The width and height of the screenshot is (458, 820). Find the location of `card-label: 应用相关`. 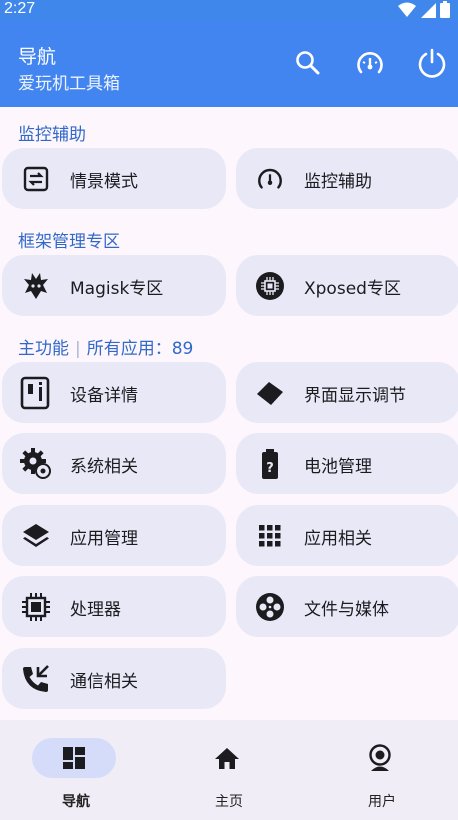

card-label: 应用相关 is located at coordinates (338, 539).